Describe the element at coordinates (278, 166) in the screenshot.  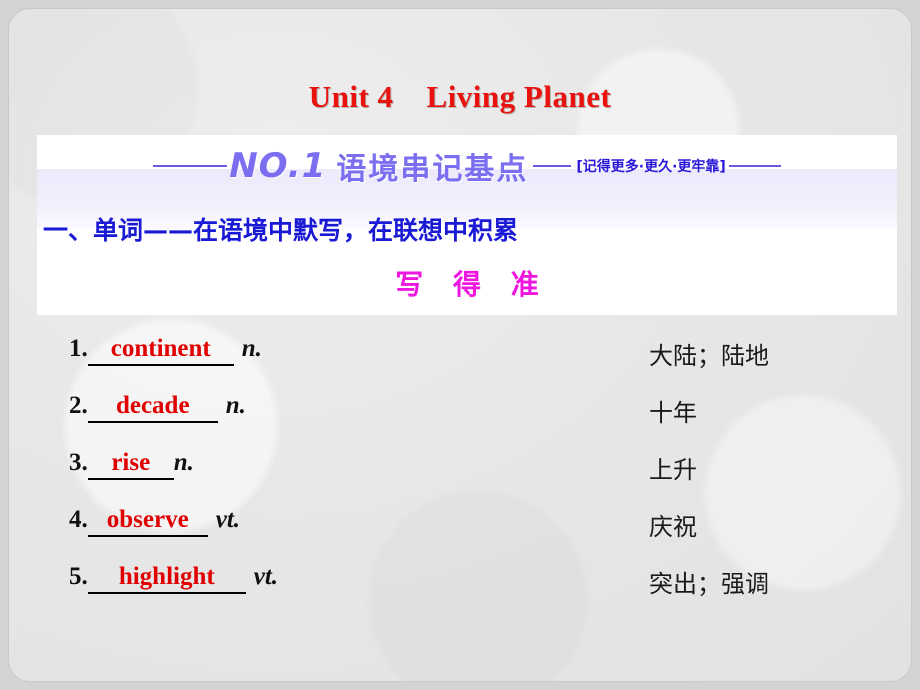
I see `banner-number-label: NO.1` at that location.